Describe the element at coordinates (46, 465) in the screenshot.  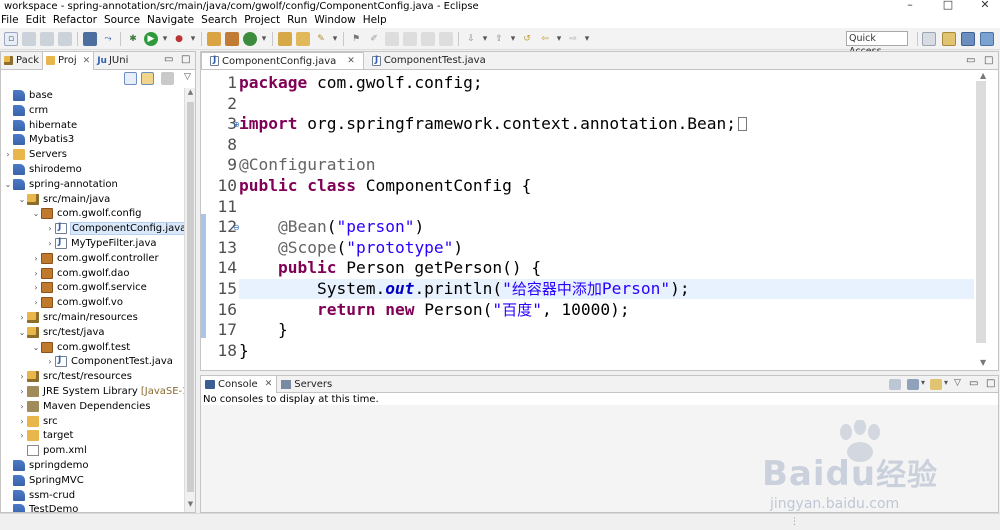
I see `tree-item: springdemo` at that location.